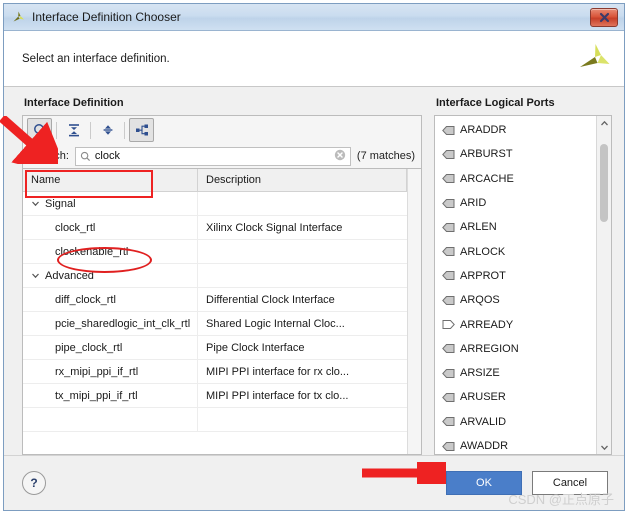  What do you see at coordinates (302, 180) in the screenshot?
I see `column-header-description: Description` at bounding box center [302, 180].